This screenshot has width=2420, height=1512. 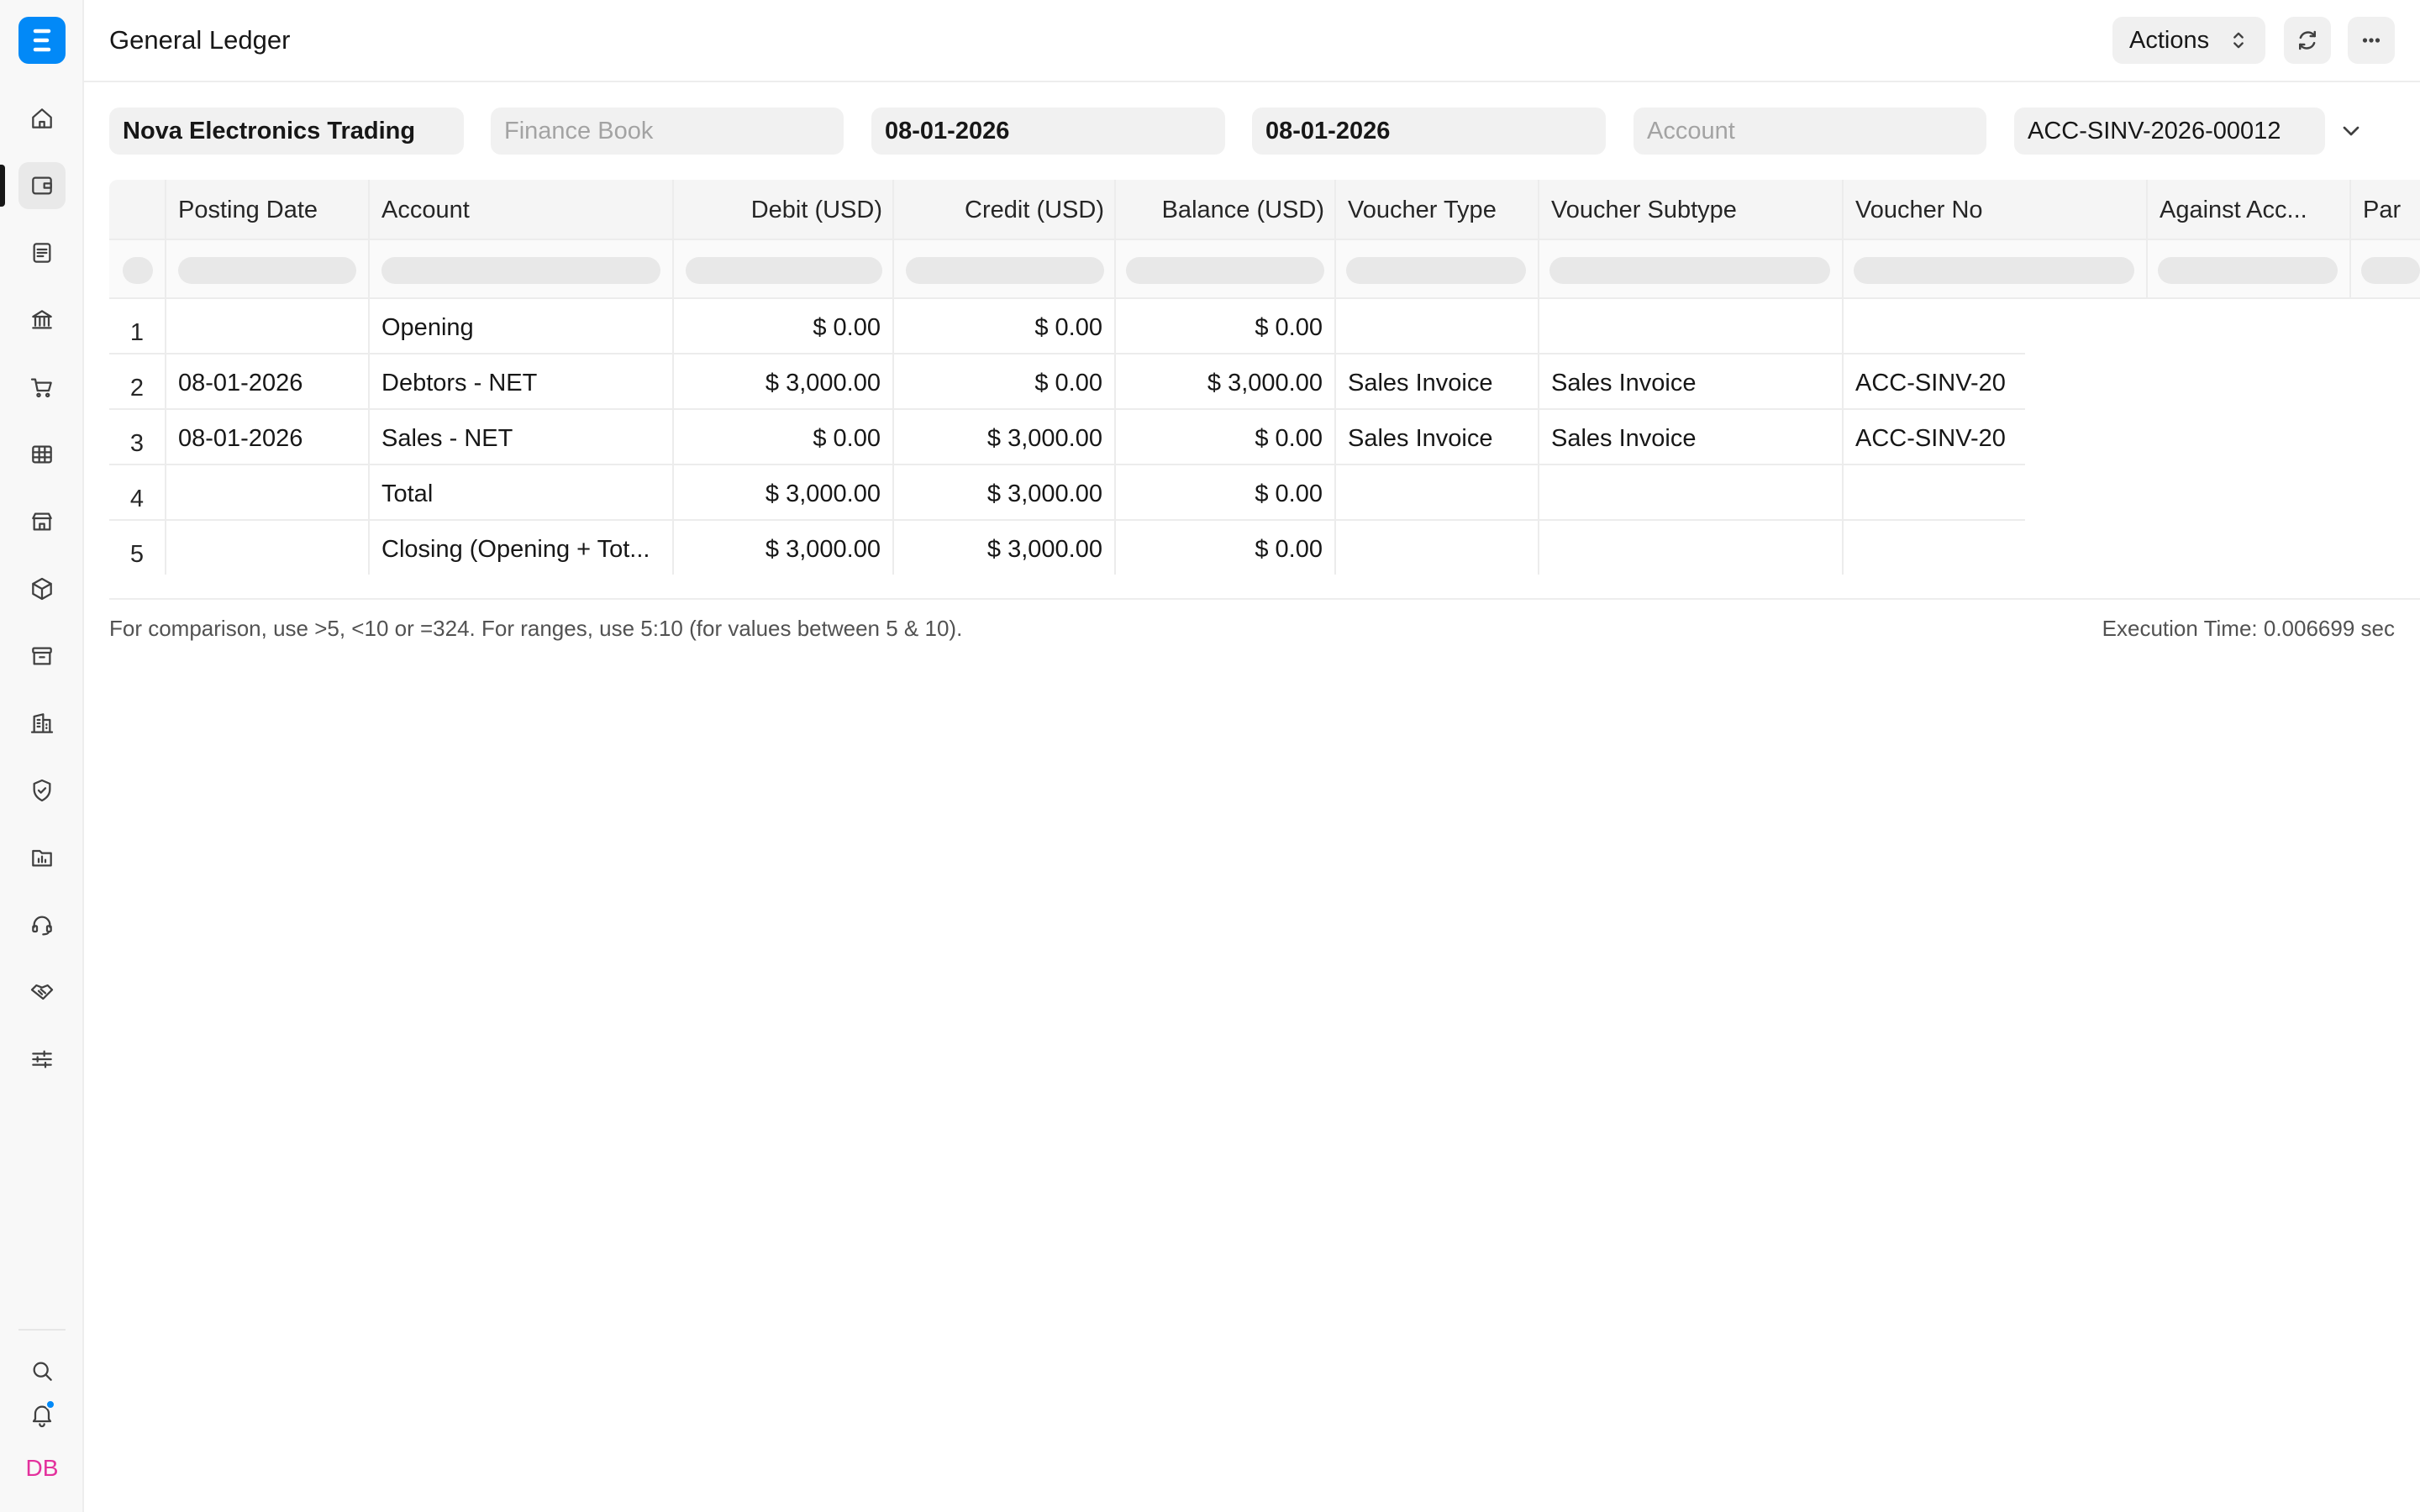 I want to click on more-options-button, so click(x=2371, y=40).